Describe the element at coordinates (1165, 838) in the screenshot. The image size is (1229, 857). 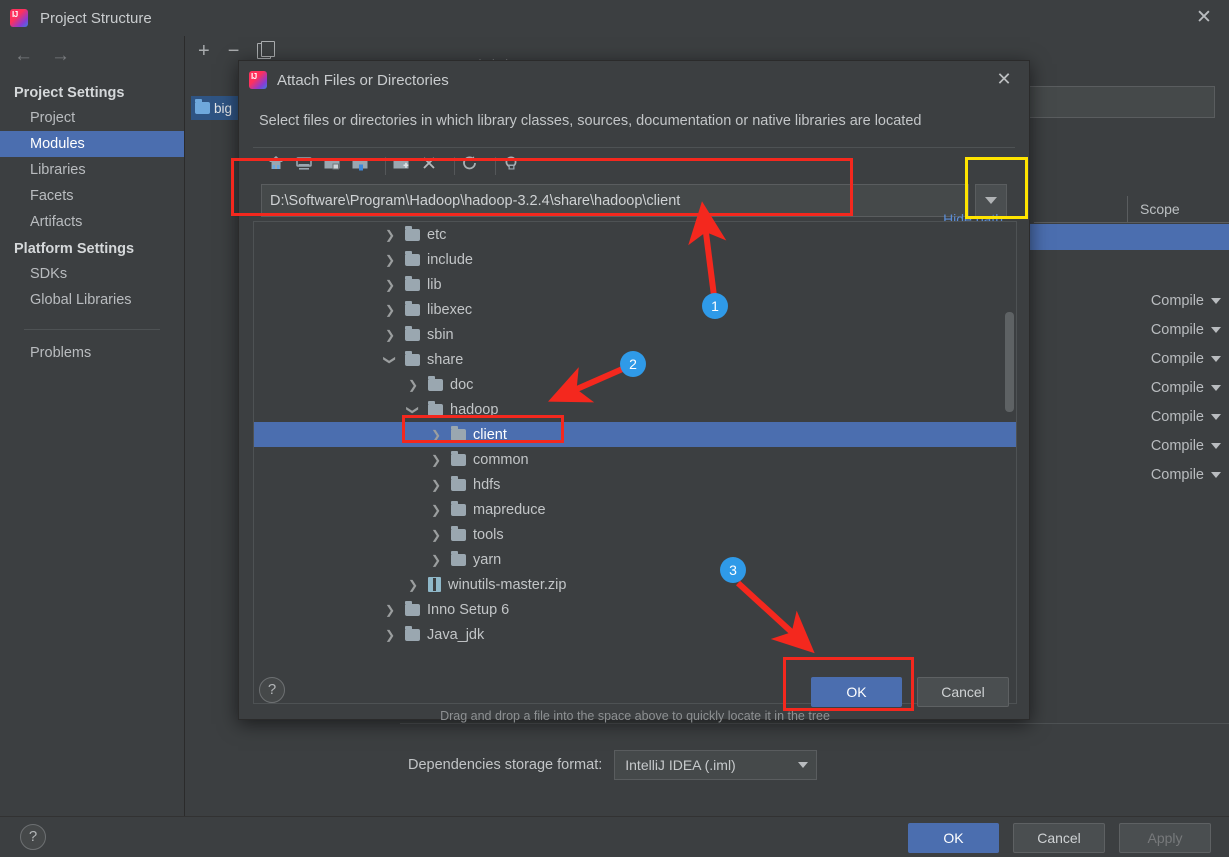
I see `apply-button: Apply` at that location.